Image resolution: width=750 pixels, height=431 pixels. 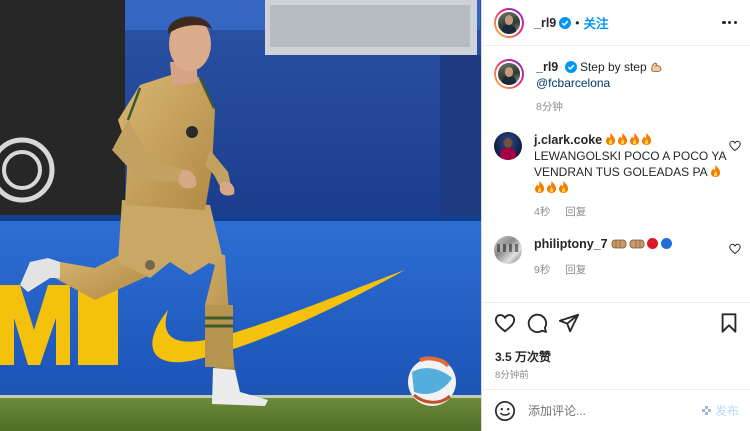 I want to click on comment-bubble-icon, so click(x=537, y=323).